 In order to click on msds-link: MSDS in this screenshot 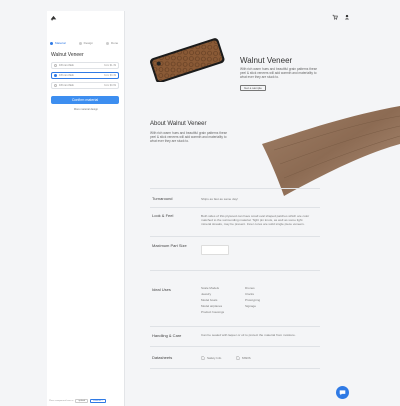, I will do `click(243, 358)`.